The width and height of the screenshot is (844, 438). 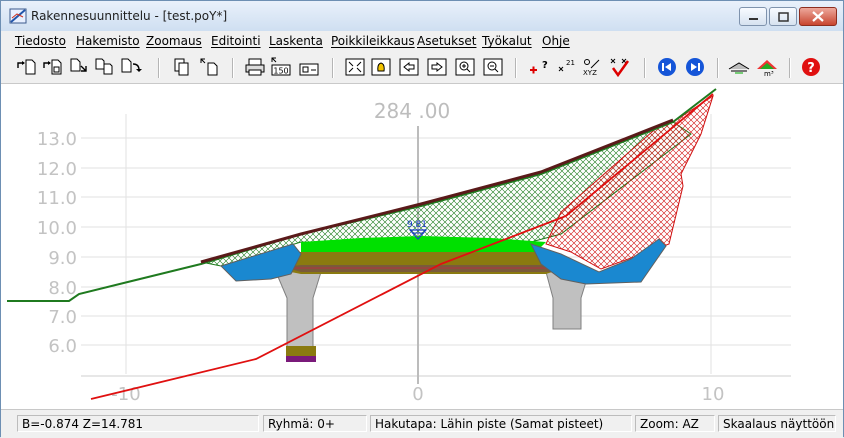 I want to click on zoom-extents-icon, so click(x=355, y=67).